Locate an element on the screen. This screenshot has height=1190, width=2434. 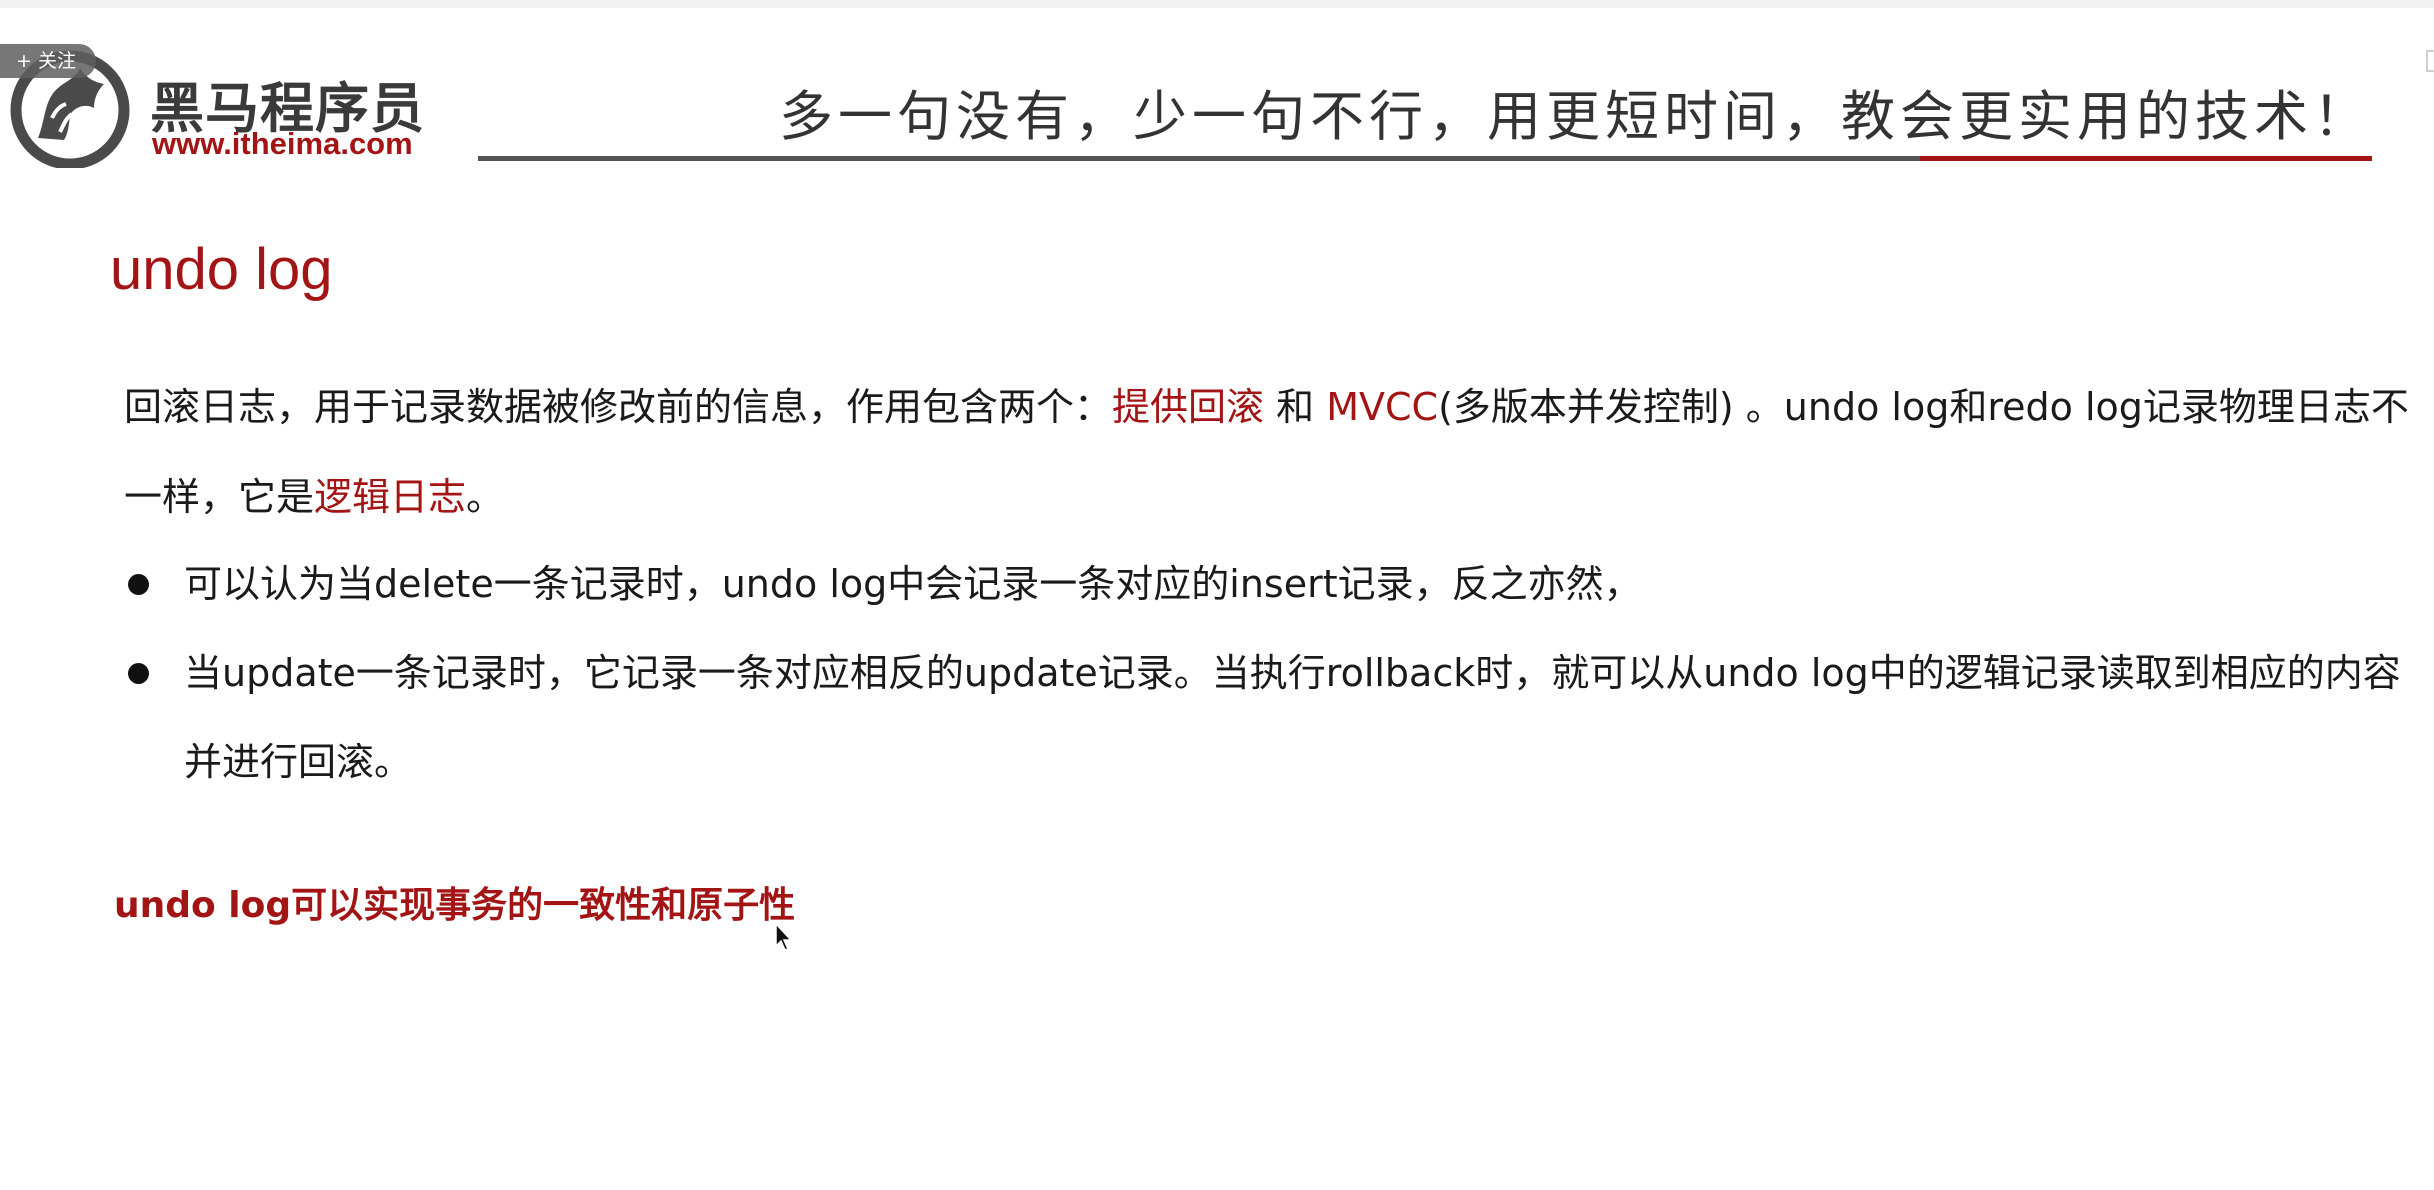
bullet-line-continued: 并进行回滚。 is located at coordinates (298, 762).